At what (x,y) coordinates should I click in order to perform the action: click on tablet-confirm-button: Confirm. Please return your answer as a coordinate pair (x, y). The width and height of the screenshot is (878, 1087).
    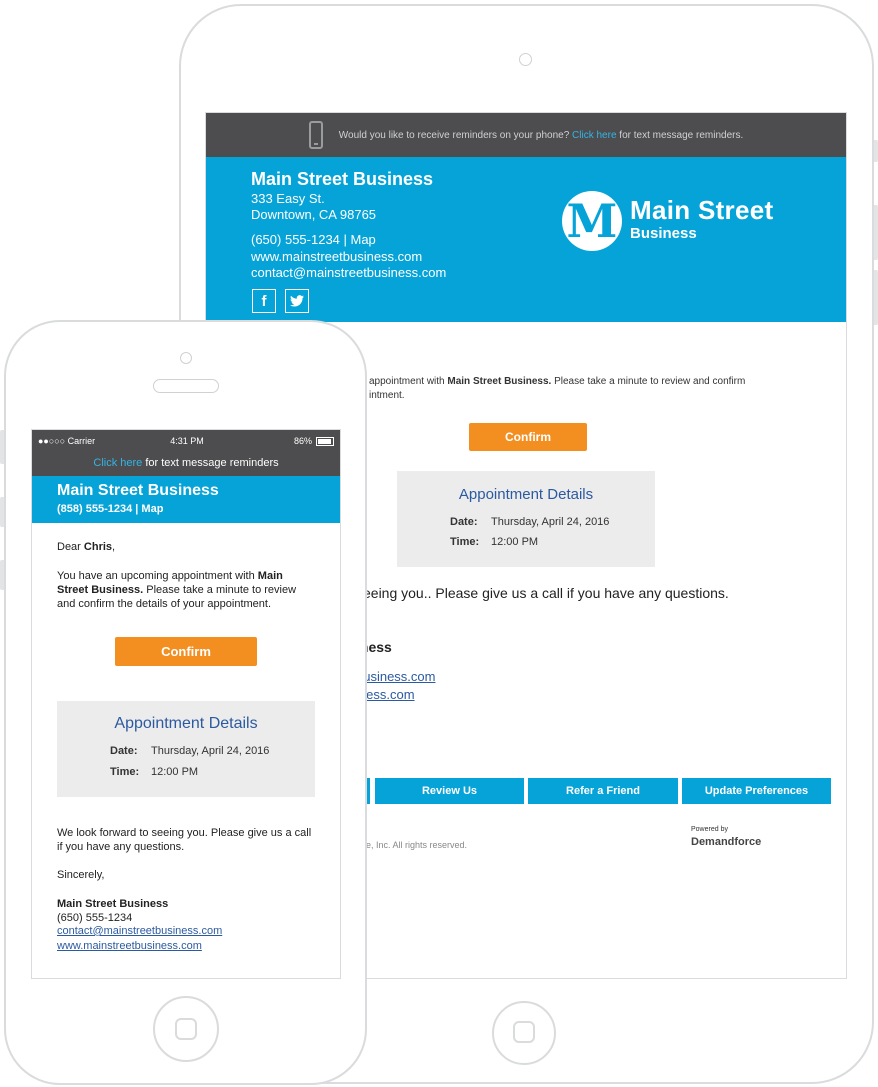
    Looking at the image, I should click on (528, 437).